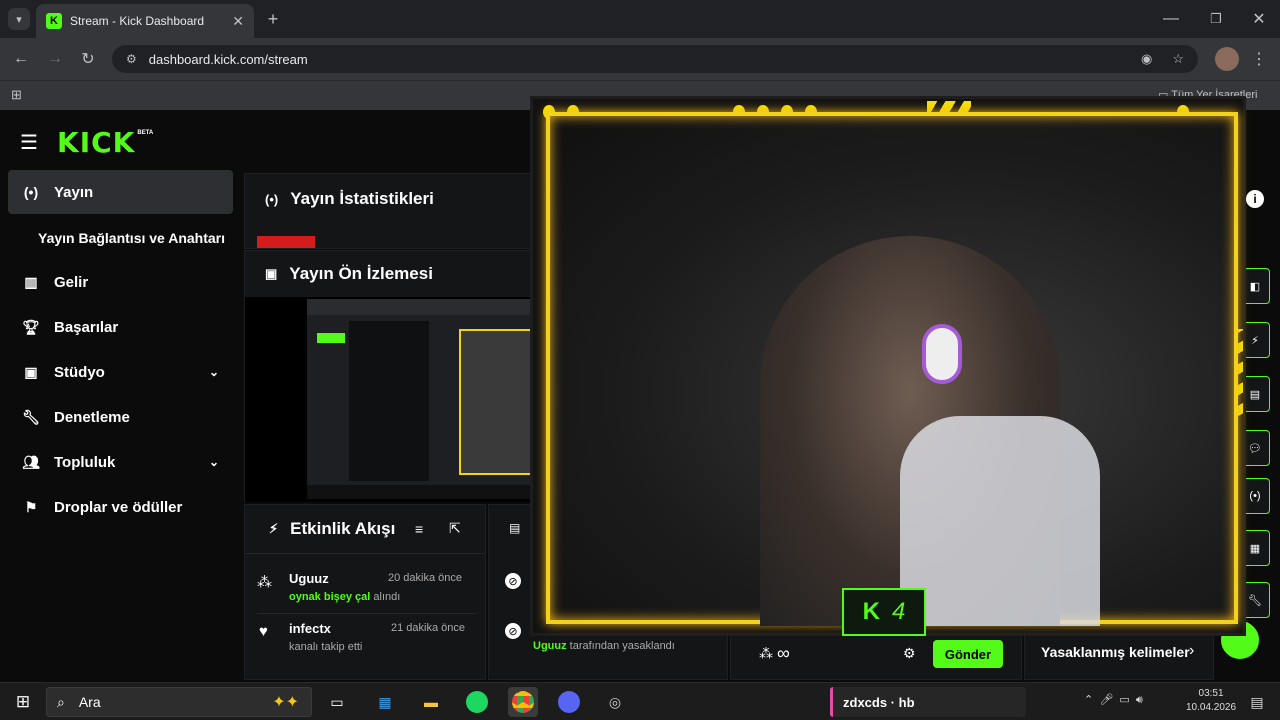  I want to click on hamburger-menu-icon: ☰, so click(29, 142).